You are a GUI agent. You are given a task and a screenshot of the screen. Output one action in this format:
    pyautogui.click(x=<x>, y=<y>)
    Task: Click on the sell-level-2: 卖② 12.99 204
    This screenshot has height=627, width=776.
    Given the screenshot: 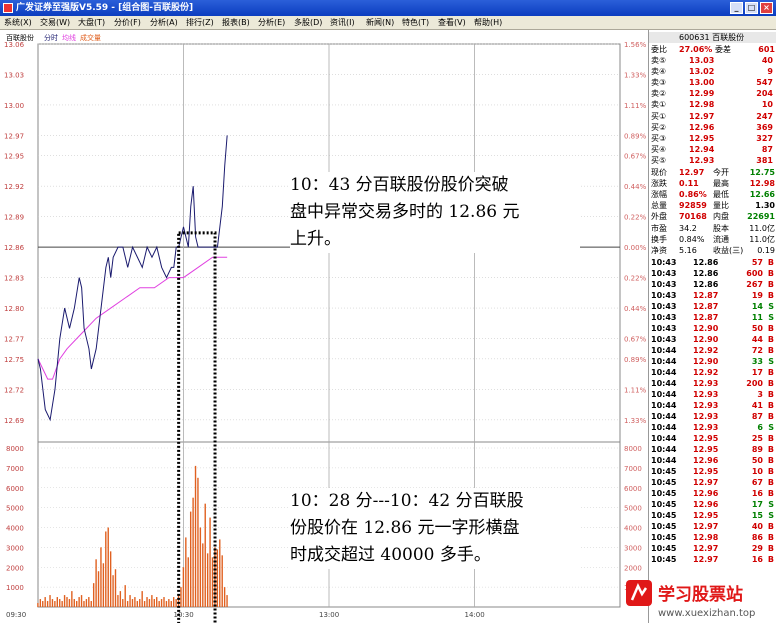 What is the action you would take?
    pyautogui.click(x=712, y=93)
    